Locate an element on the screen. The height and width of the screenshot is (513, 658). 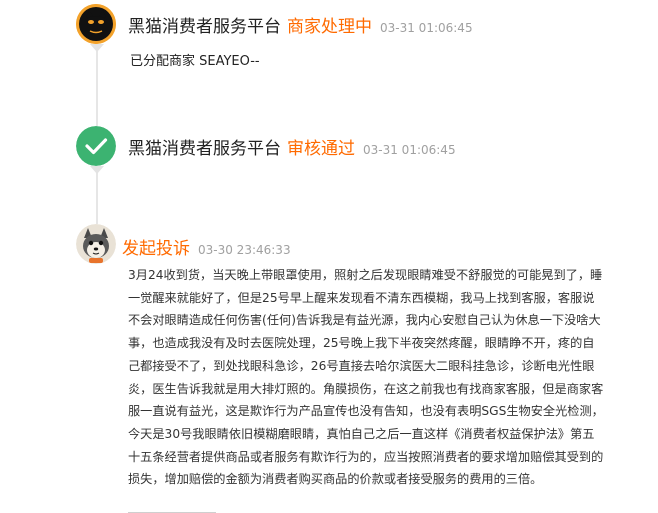
checkmark-circle-icon is located at coordinates (96, 146).